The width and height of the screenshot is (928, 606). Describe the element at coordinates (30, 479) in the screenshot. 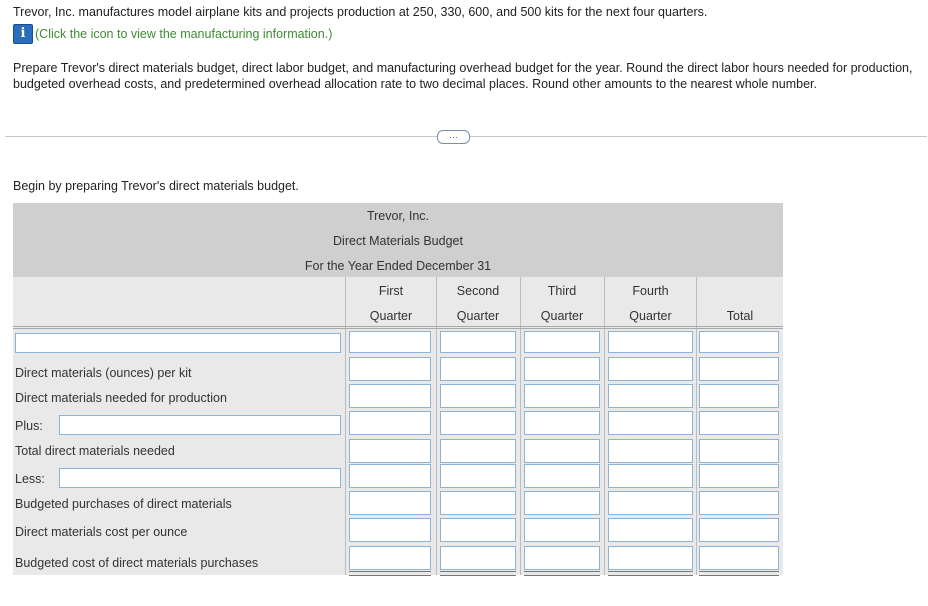

I see `row-label-less: Less:` at that location.